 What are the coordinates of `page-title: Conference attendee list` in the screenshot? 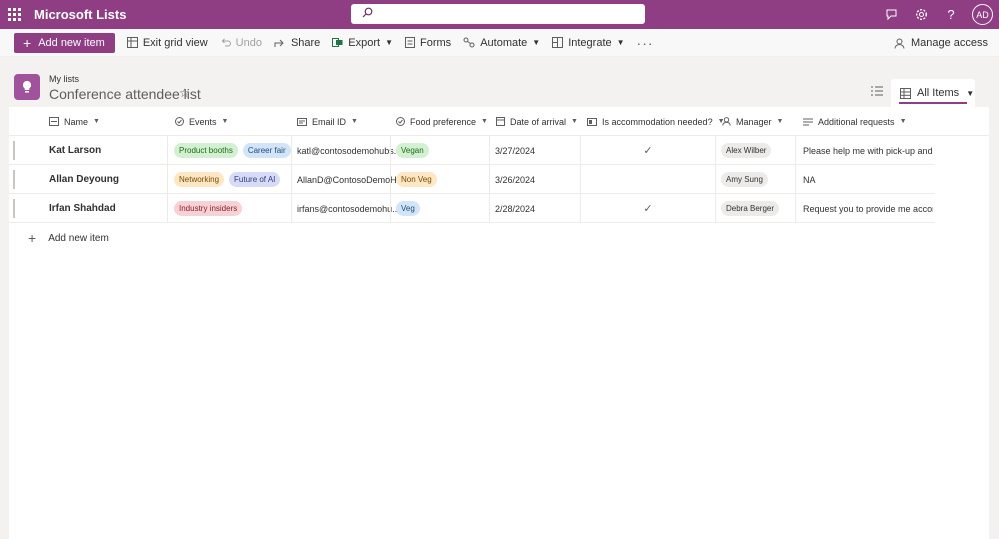 It's located at (125, 94).